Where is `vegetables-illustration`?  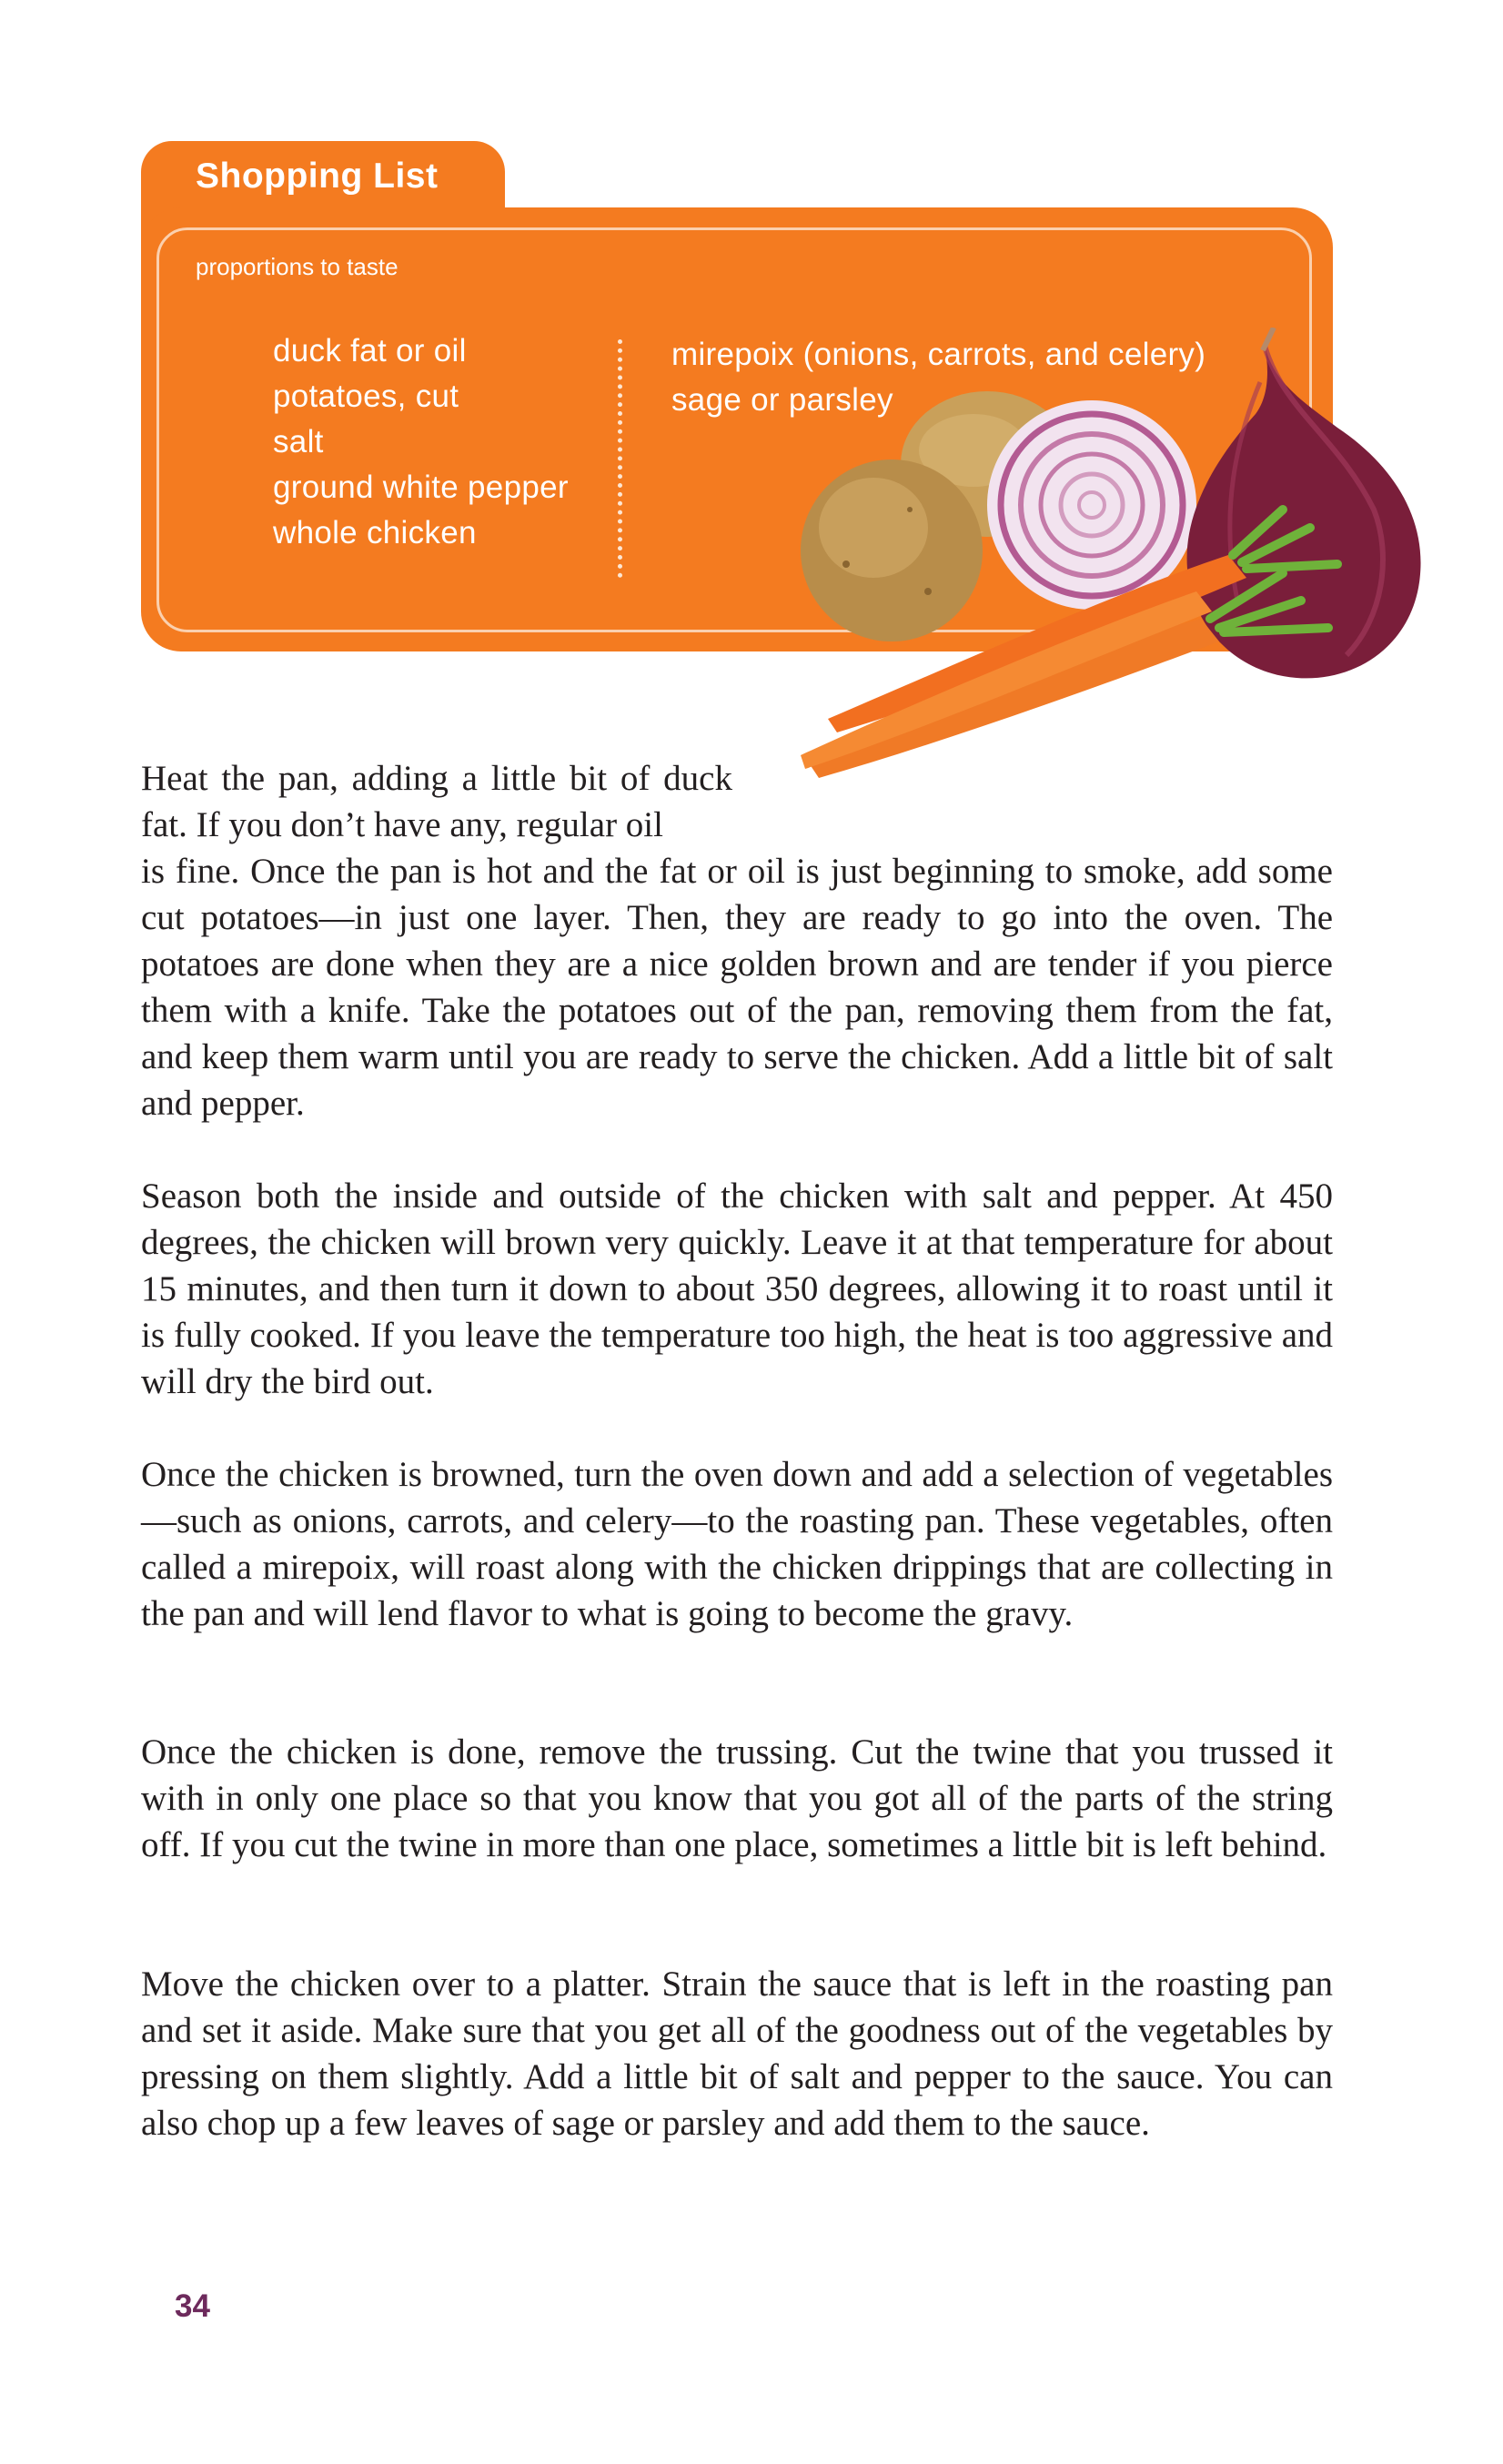 vegetables-illustration is located at coordinates (1111, 553).